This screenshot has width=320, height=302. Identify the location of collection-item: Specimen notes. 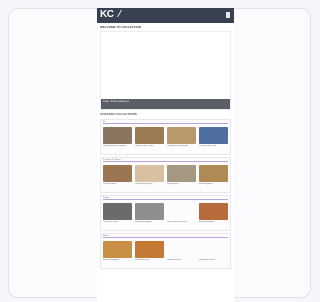
(181, 253).